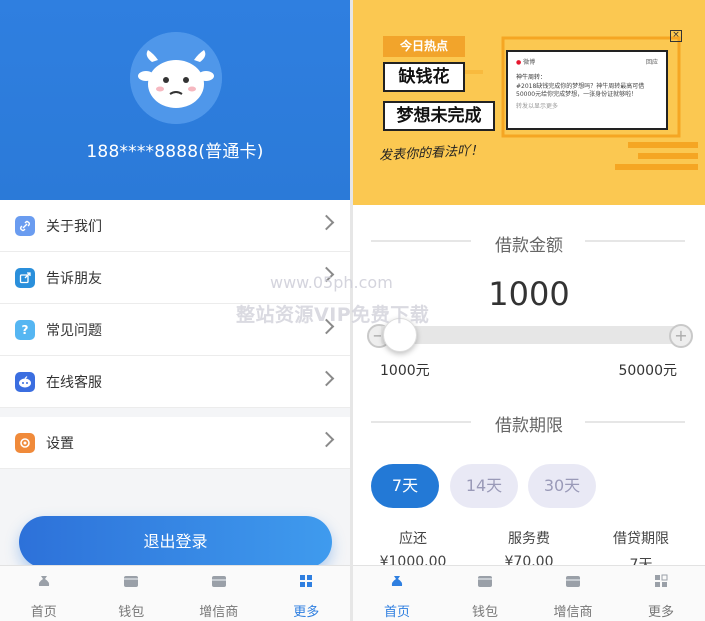 The height and width of the screenshot is (621, 705). I want to click on banner-headline-1: 缺钱花, so click(424, 77).